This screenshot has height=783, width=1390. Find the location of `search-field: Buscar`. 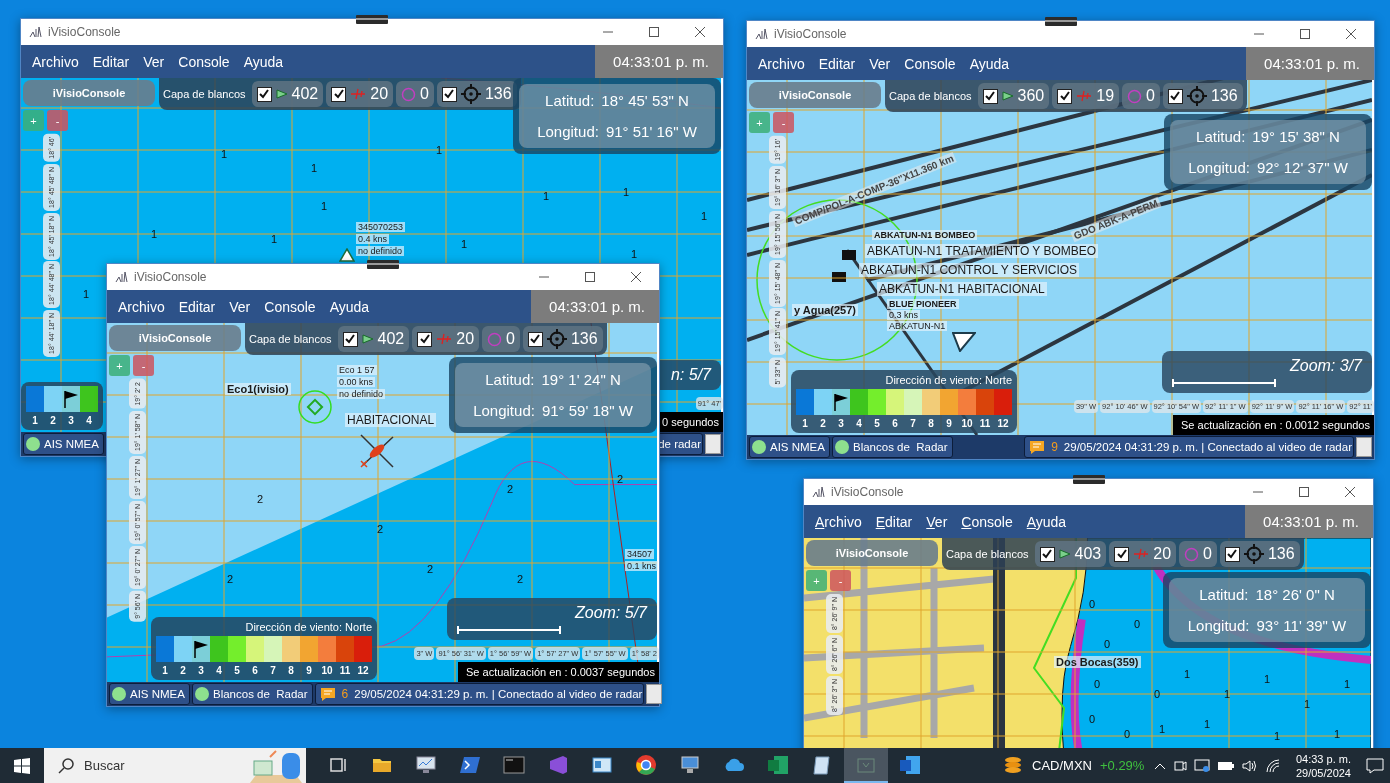

search-field: Buscar is located at coordinates (175, 765).